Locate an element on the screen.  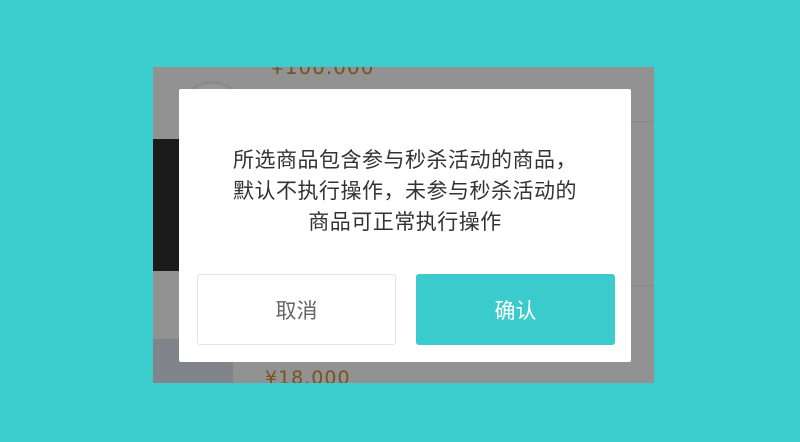
dialog-message-line: 默认不执行操作，未参与秒杀活动的 is located at coordinates (405, 191).